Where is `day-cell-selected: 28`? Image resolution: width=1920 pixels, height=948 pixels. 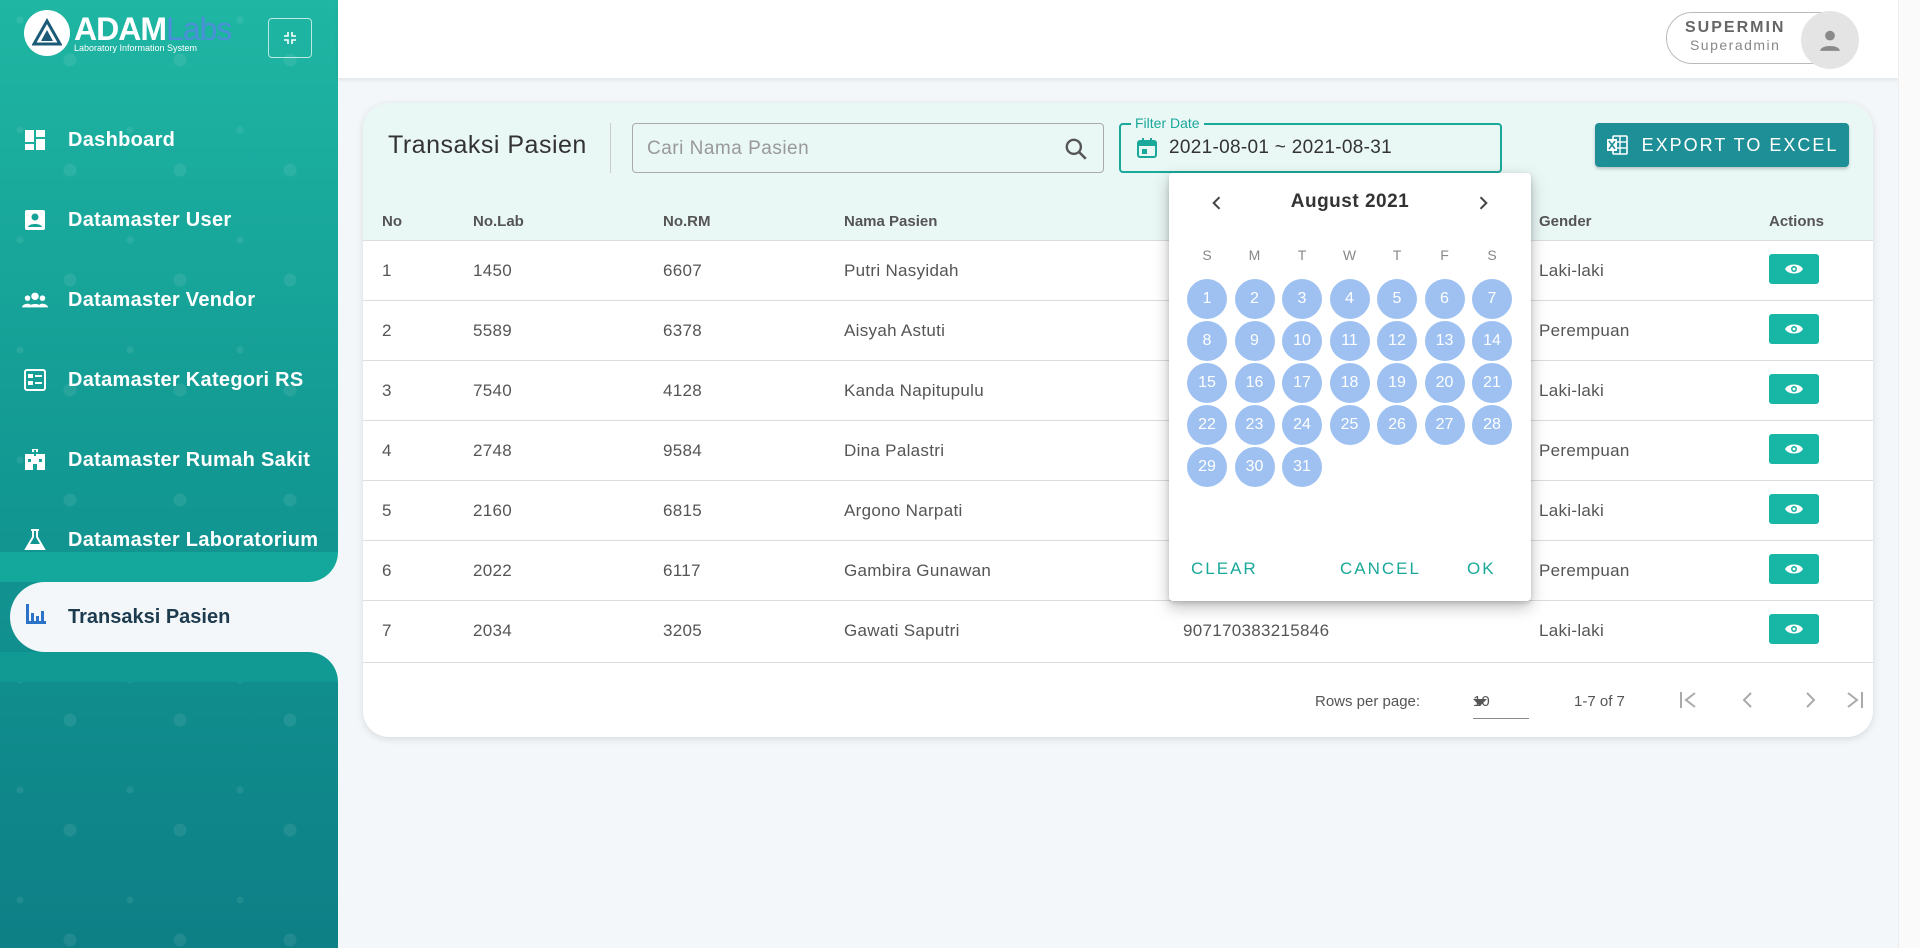 day-cell-selected: 28 is located at coordinates (1492, 425).